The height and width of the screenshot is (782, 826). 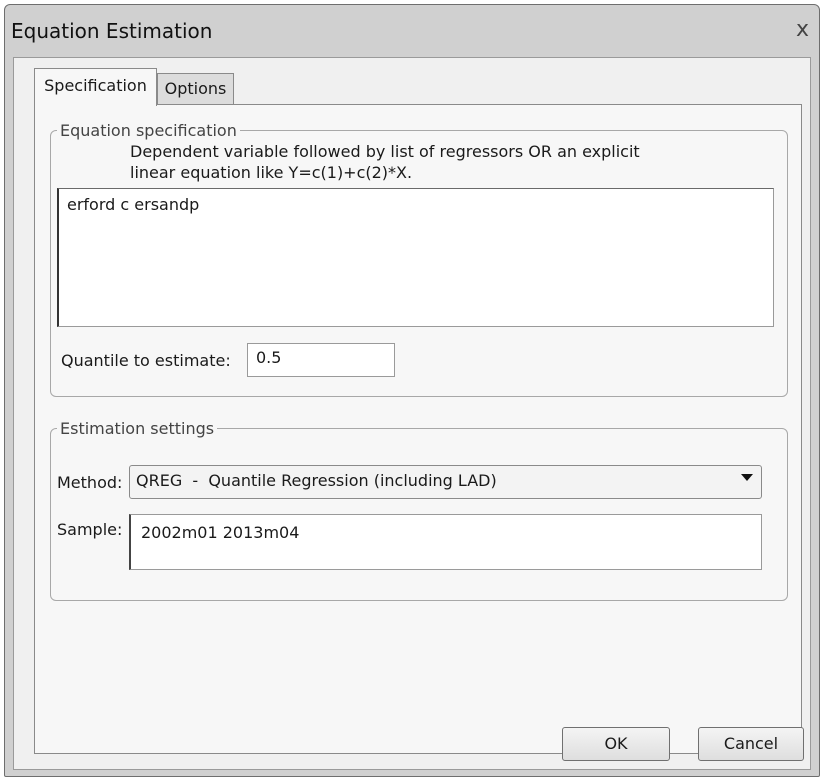 What do you see at coordinates (445, 542) in the screenshot?
I see `sample-input: 2002m01 2013m04` at bounding box center [445, 542].